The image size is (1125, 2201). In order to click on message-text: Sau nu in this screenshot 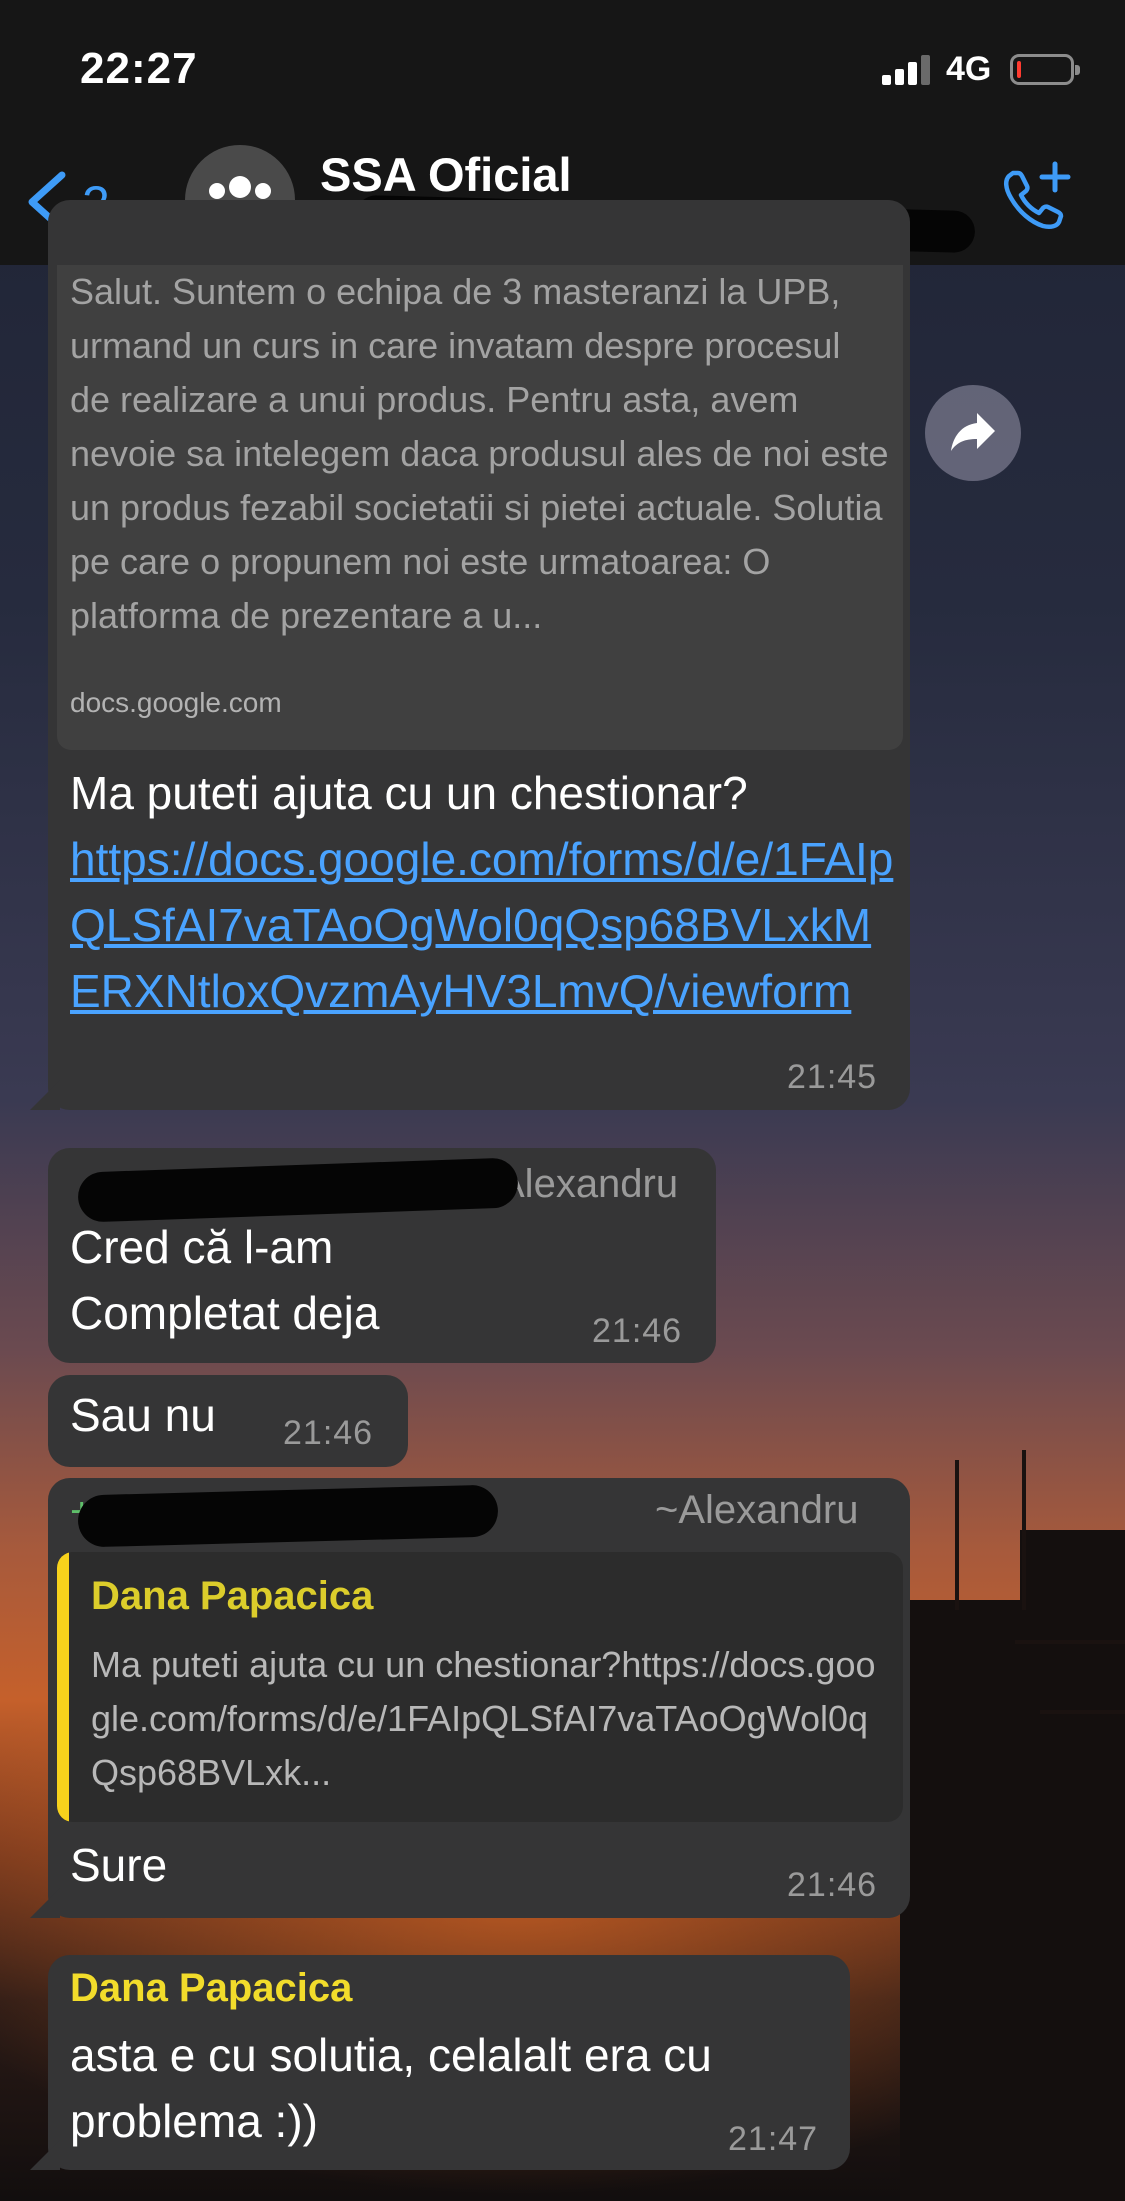, I will do `click(143, 1415)`.